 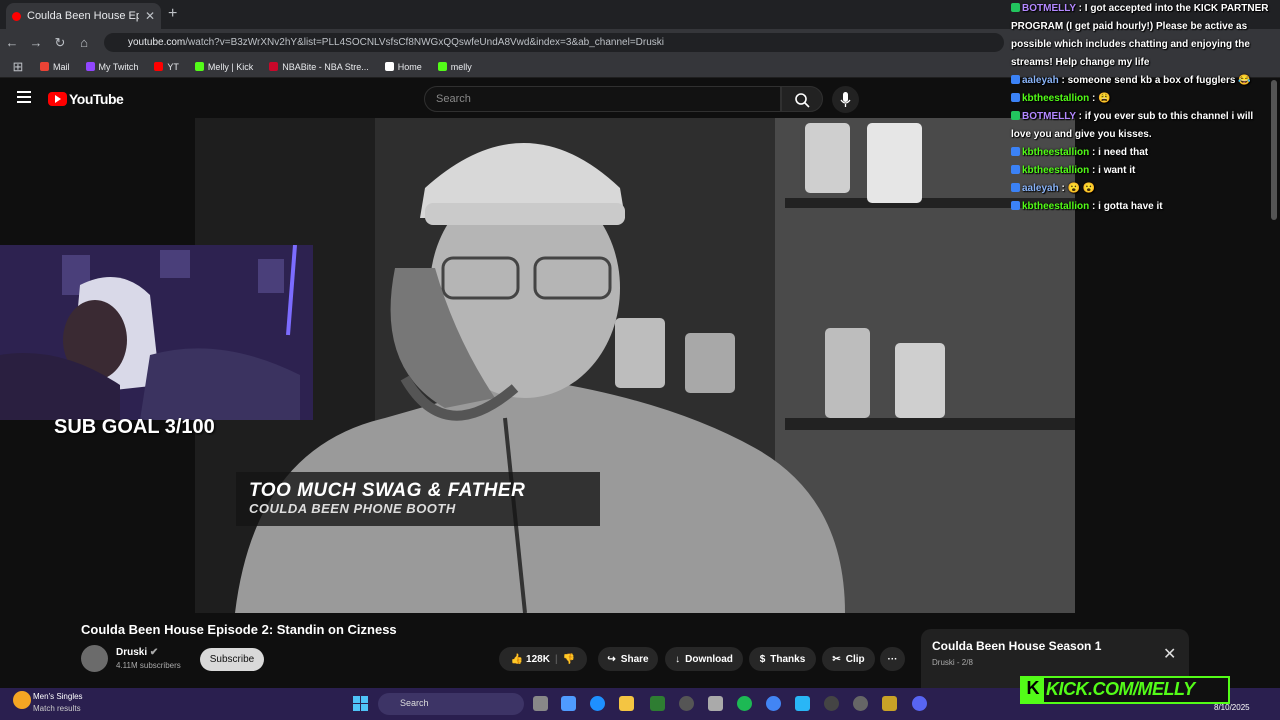 What do you see at coordinates (602, 99) in the screenshot?
I see `search-input: Search` at bounding box center [602, 99].